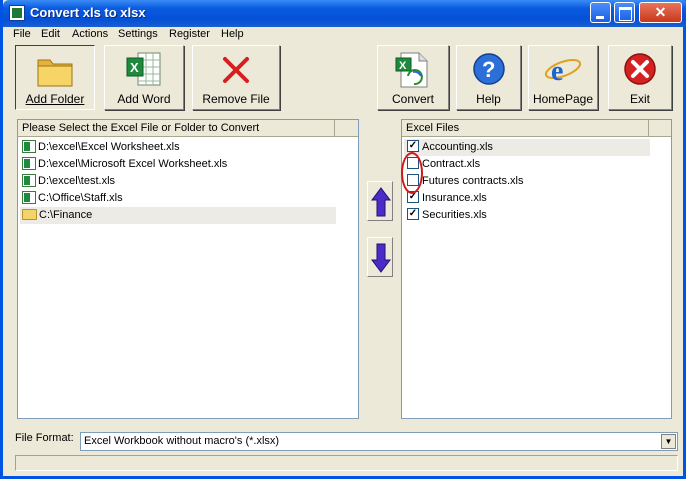 The image size is (686, 479). What do you see at coordinates (90, 34) in the screenshot?
I see `menu-actions: Actions` at bounding box center [90, 34].